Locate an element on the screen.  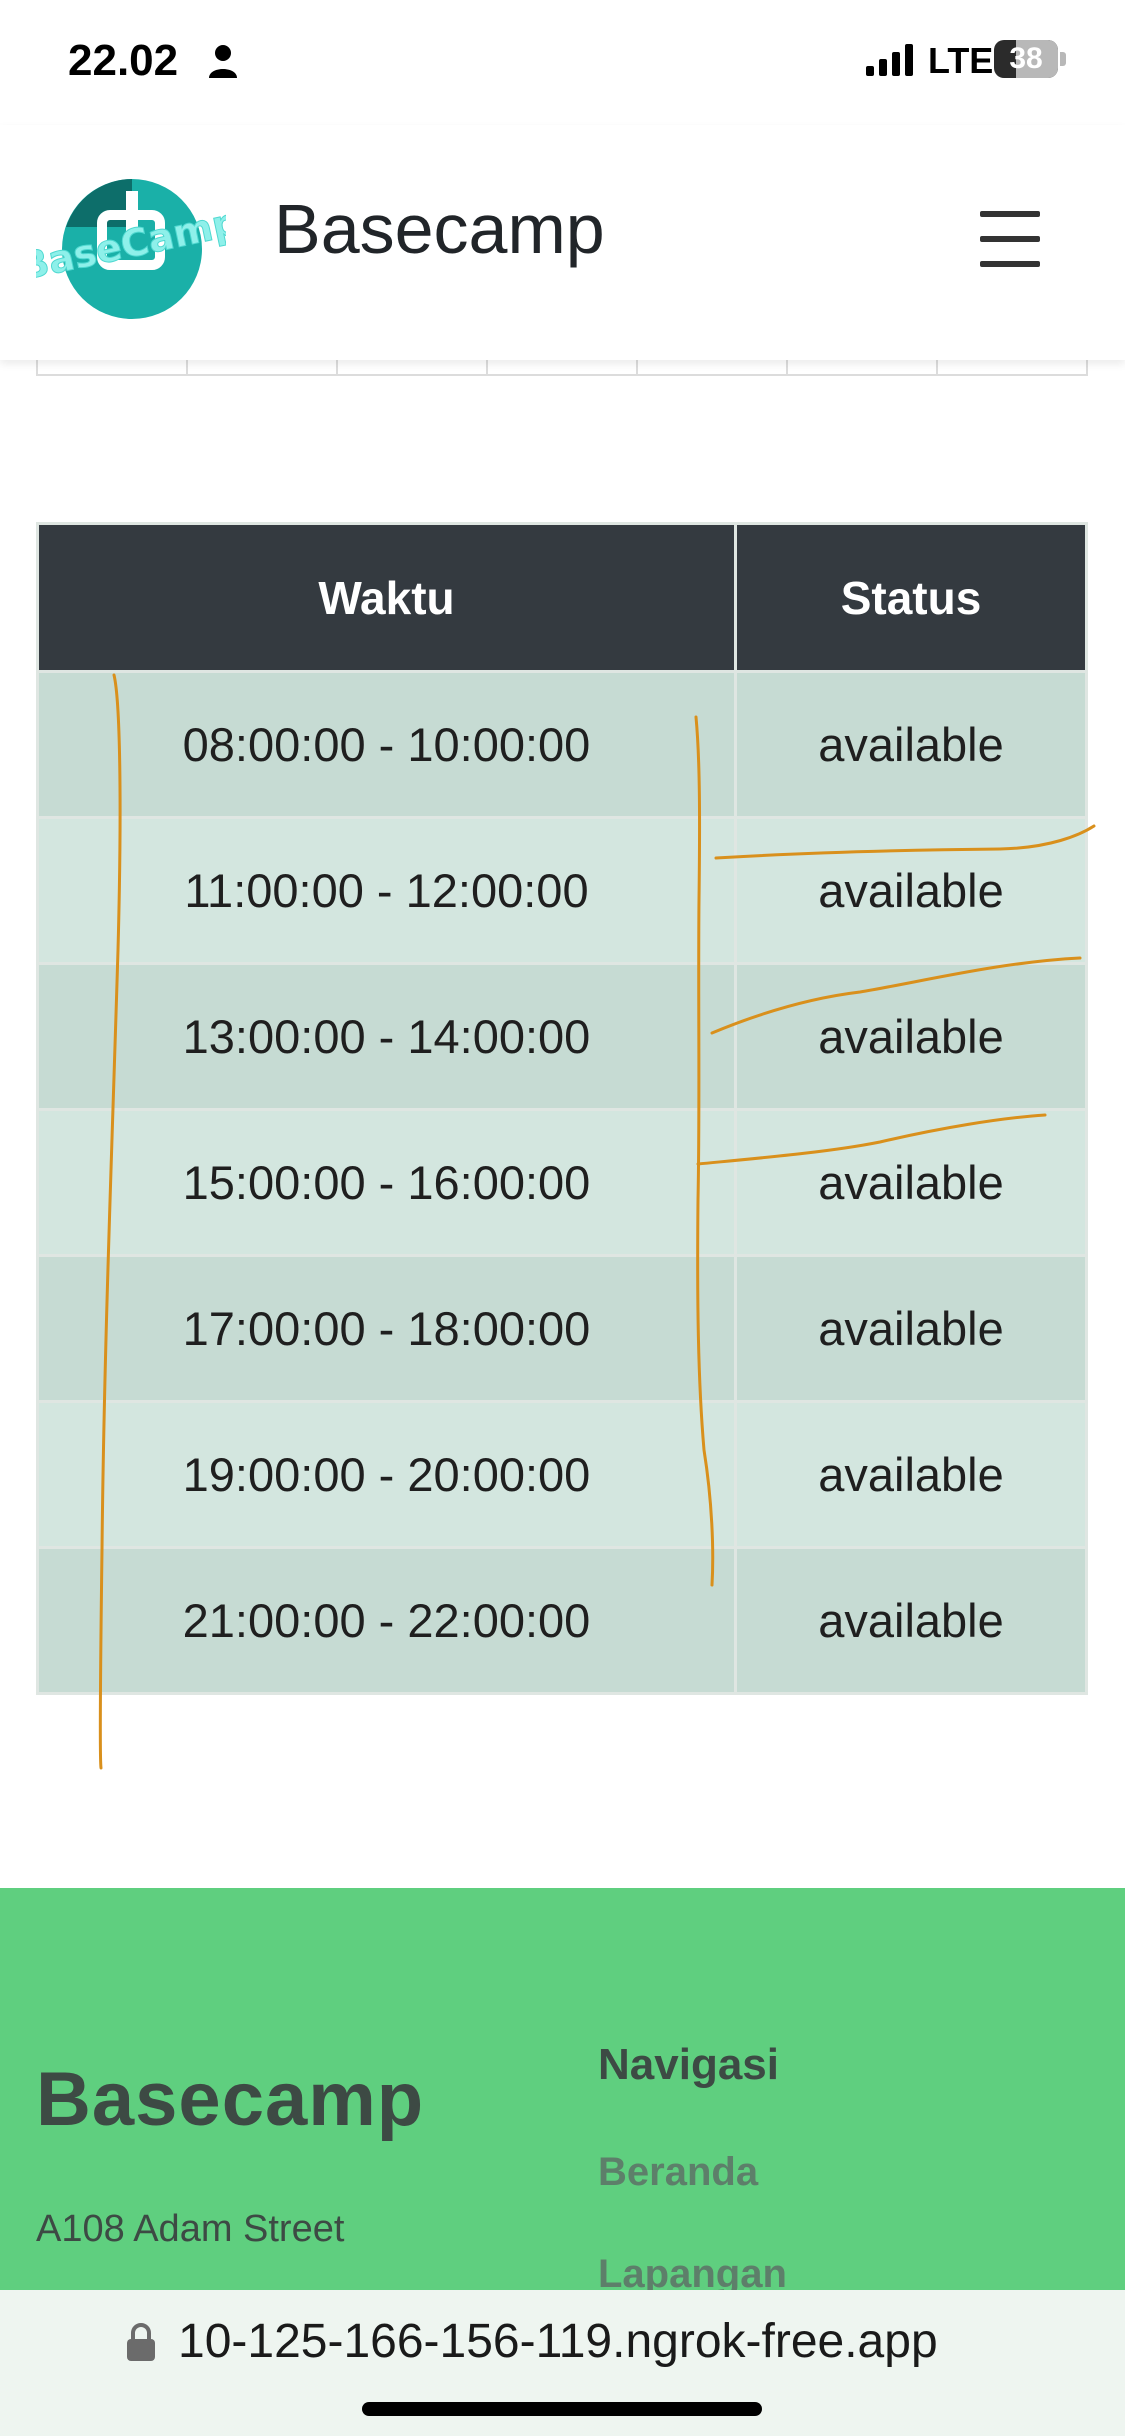
home-indicator is located at coordinates (562, 2409).